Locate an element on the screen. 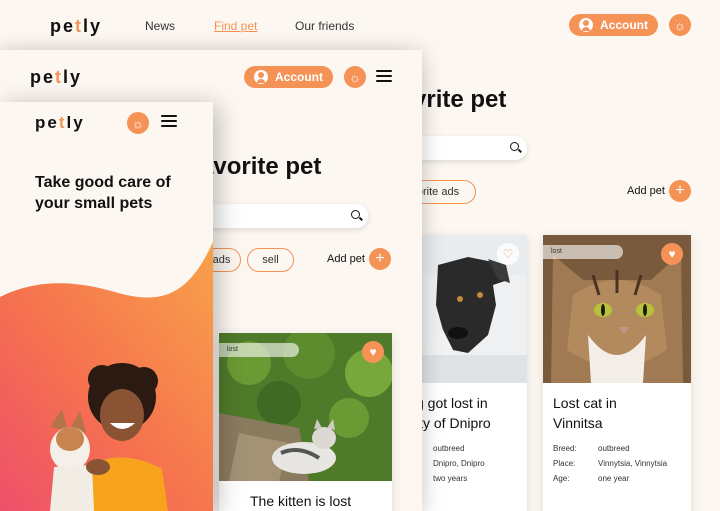 This screenshot has height=511, width=720. heart-icon: ♡ is located at coordinates (508, 254).